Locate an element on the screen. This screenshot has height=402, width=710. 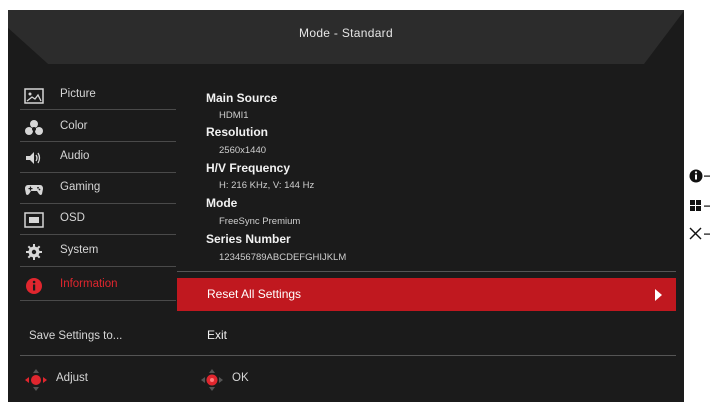
series-number-label: Series Number is located at coordinates (248, 239).